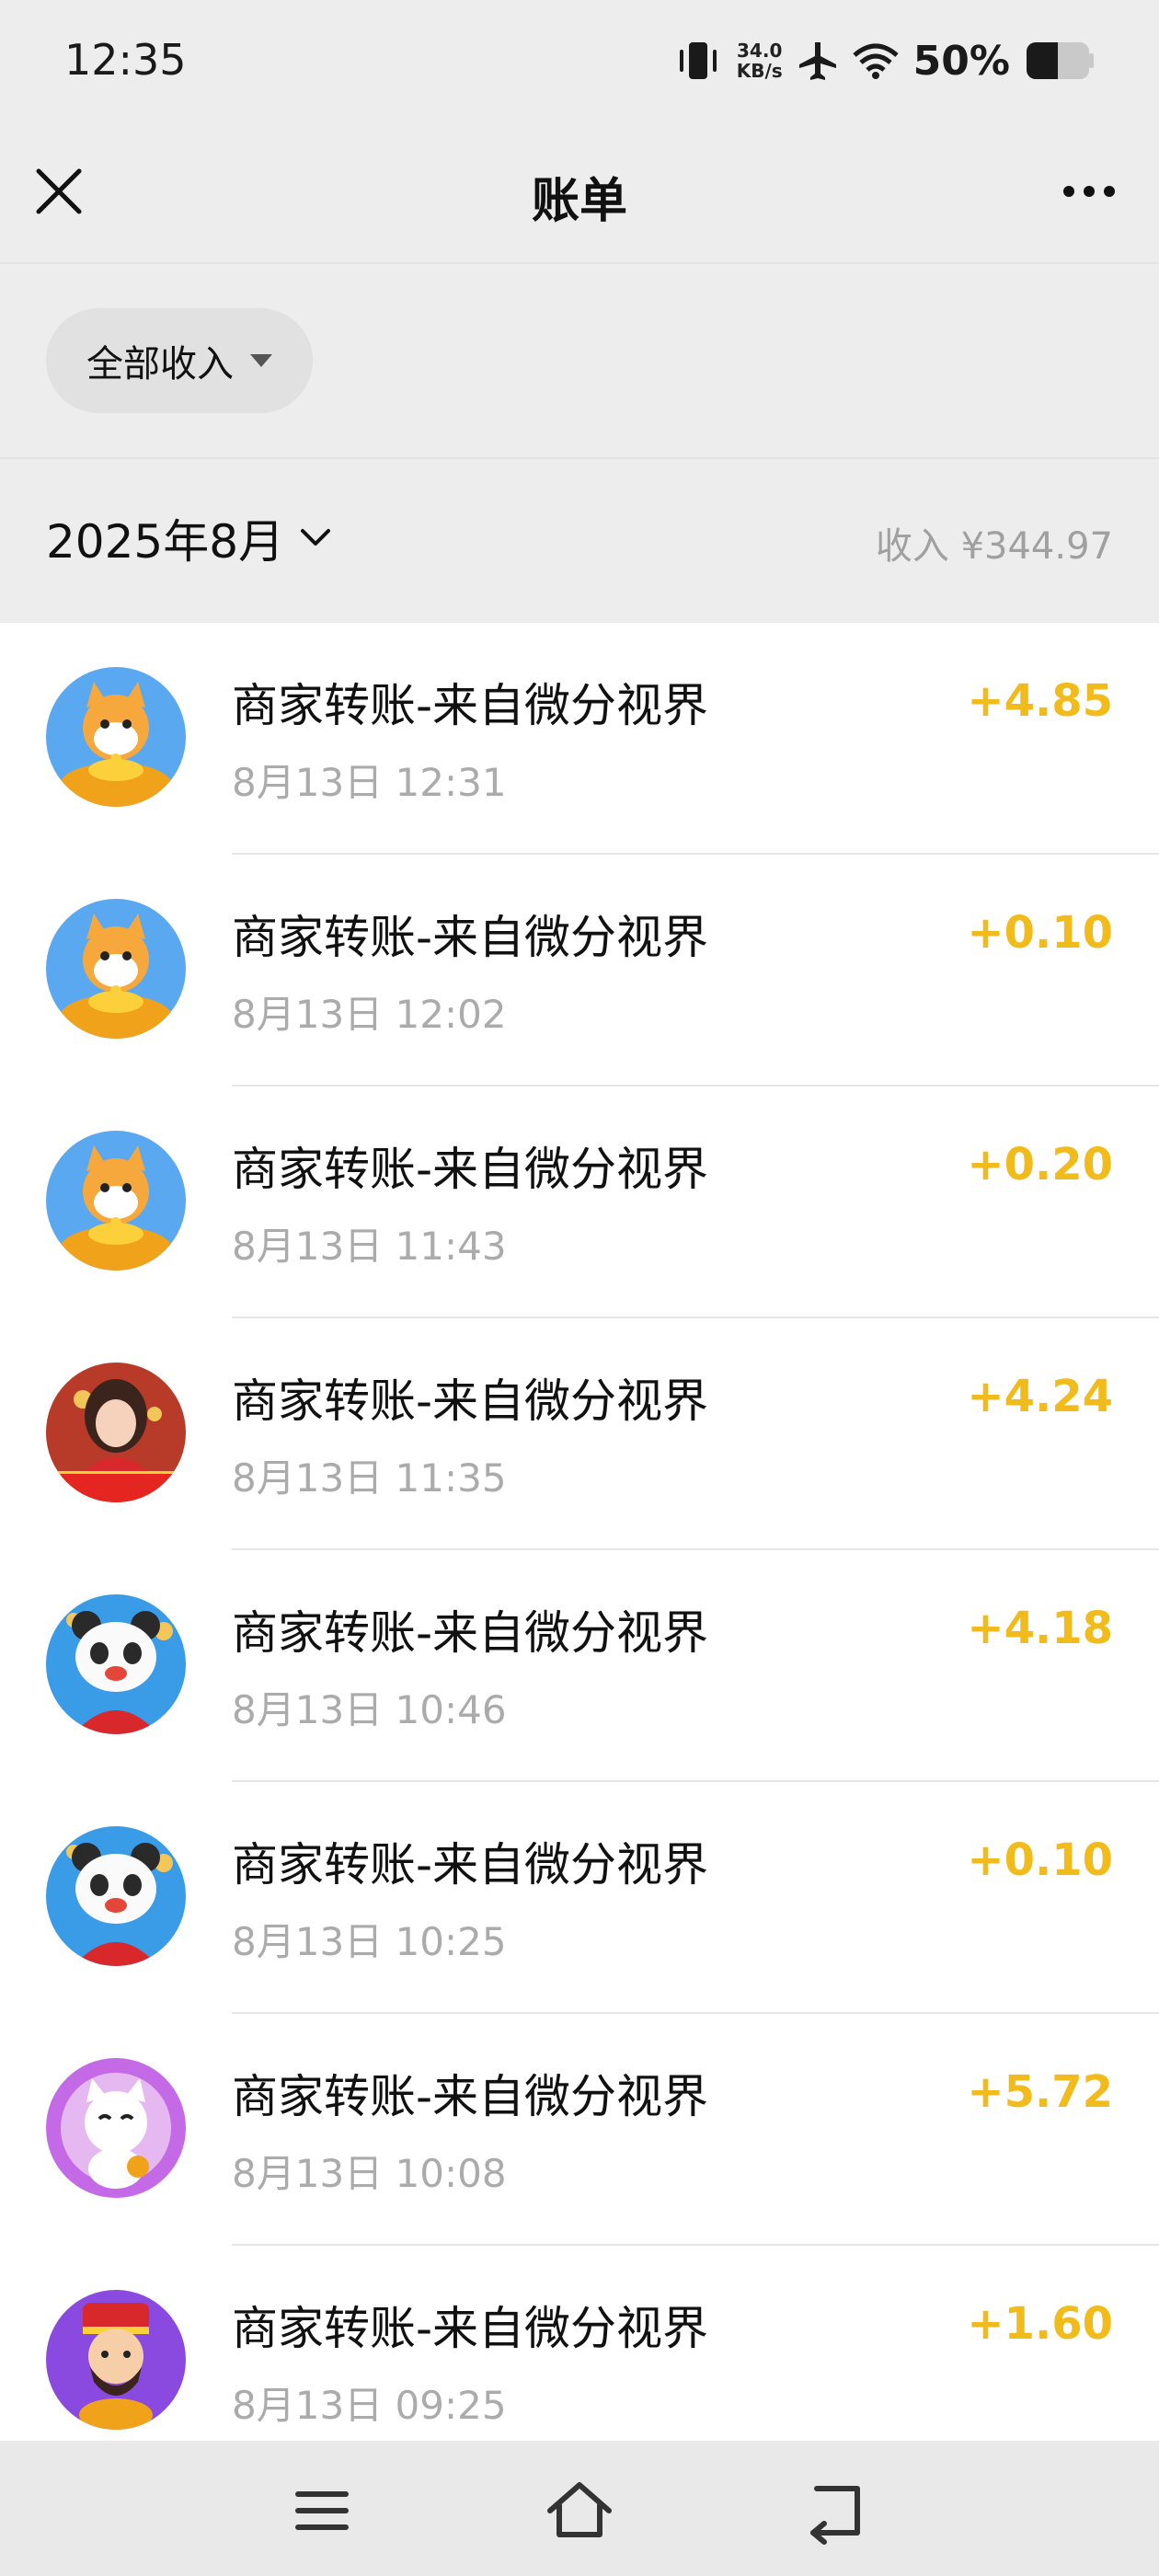 This screenshot has height=2576, width=1159. I want to click on home-icon, so click(579, 2509).